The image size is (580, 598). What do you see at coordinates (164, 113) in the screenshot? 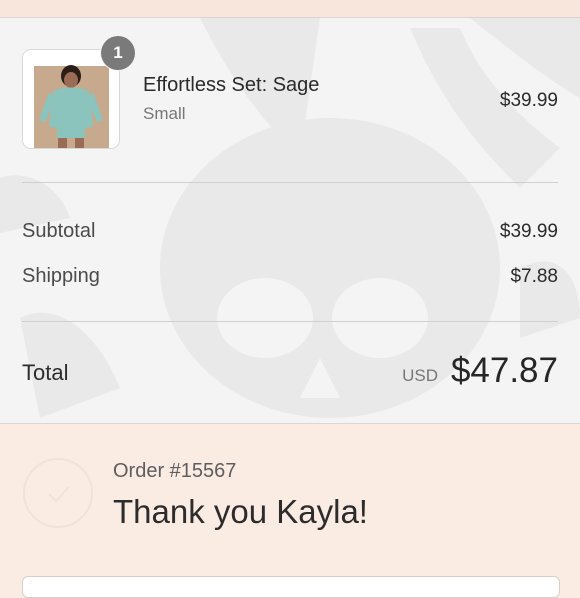
I see `product-variant: Small` at bounding box center [164, 113].